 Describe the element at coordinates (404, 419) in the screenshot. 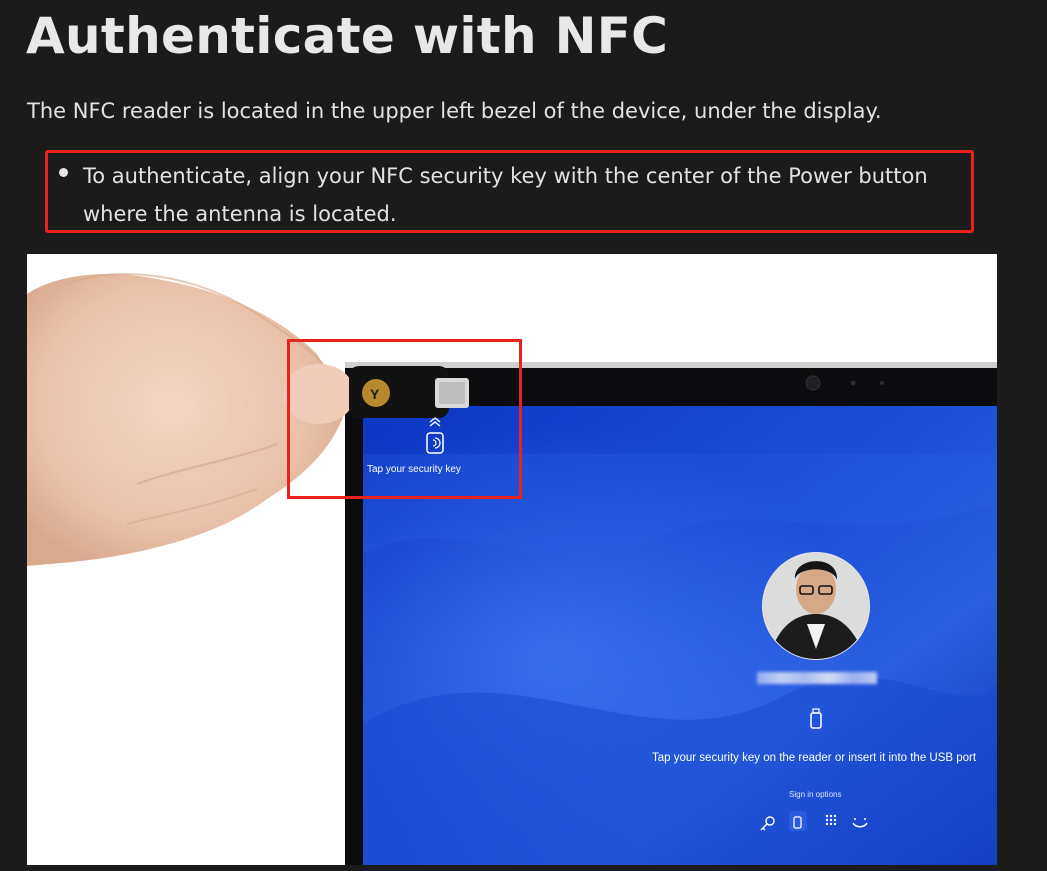

I see `nfc-highlight-box` at that location.